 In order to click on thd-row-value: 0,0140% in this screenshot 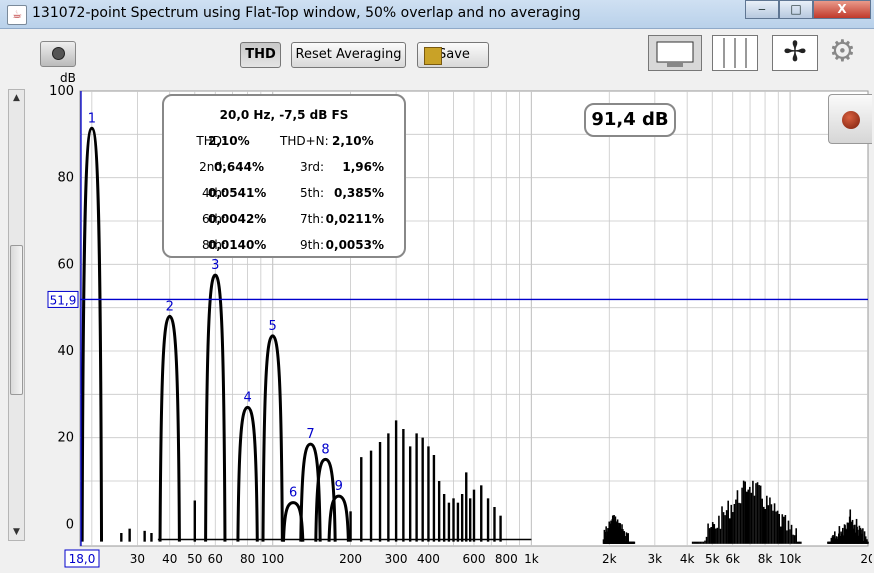, I will do `click(237, 245)`.